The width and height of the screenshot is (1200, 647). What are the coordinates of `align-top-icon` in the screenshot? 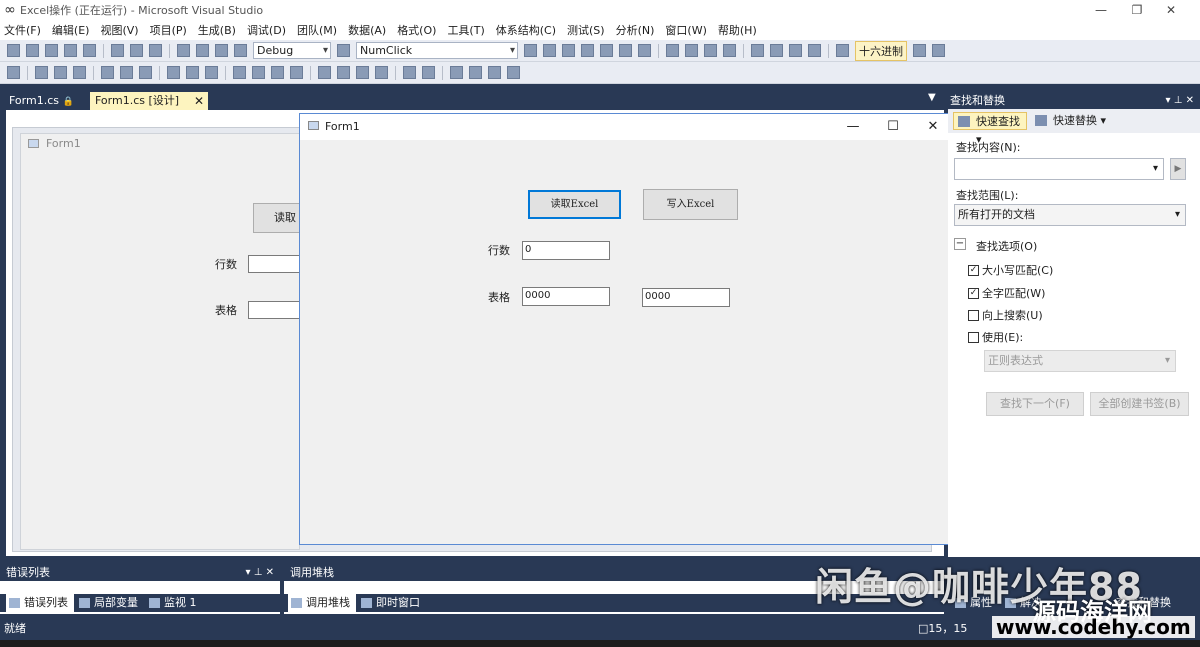 It's located at (107, 72).